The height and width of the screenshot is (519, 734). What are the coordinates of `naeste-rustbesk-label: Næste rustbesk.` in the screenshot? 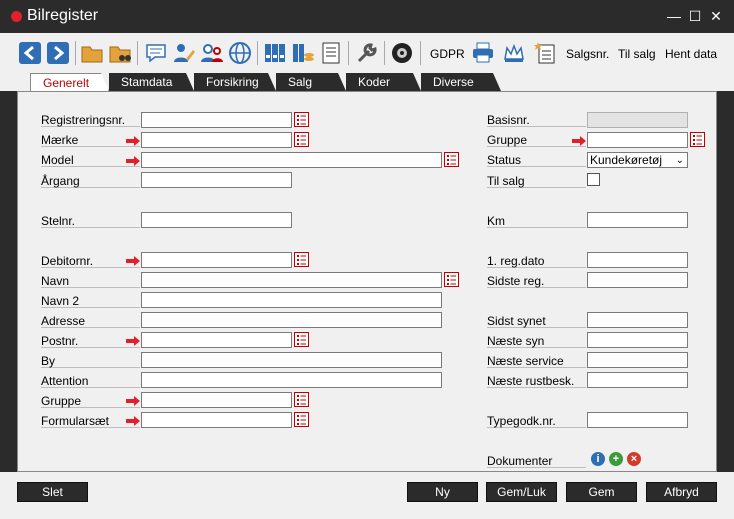 It's located at (536, 381).